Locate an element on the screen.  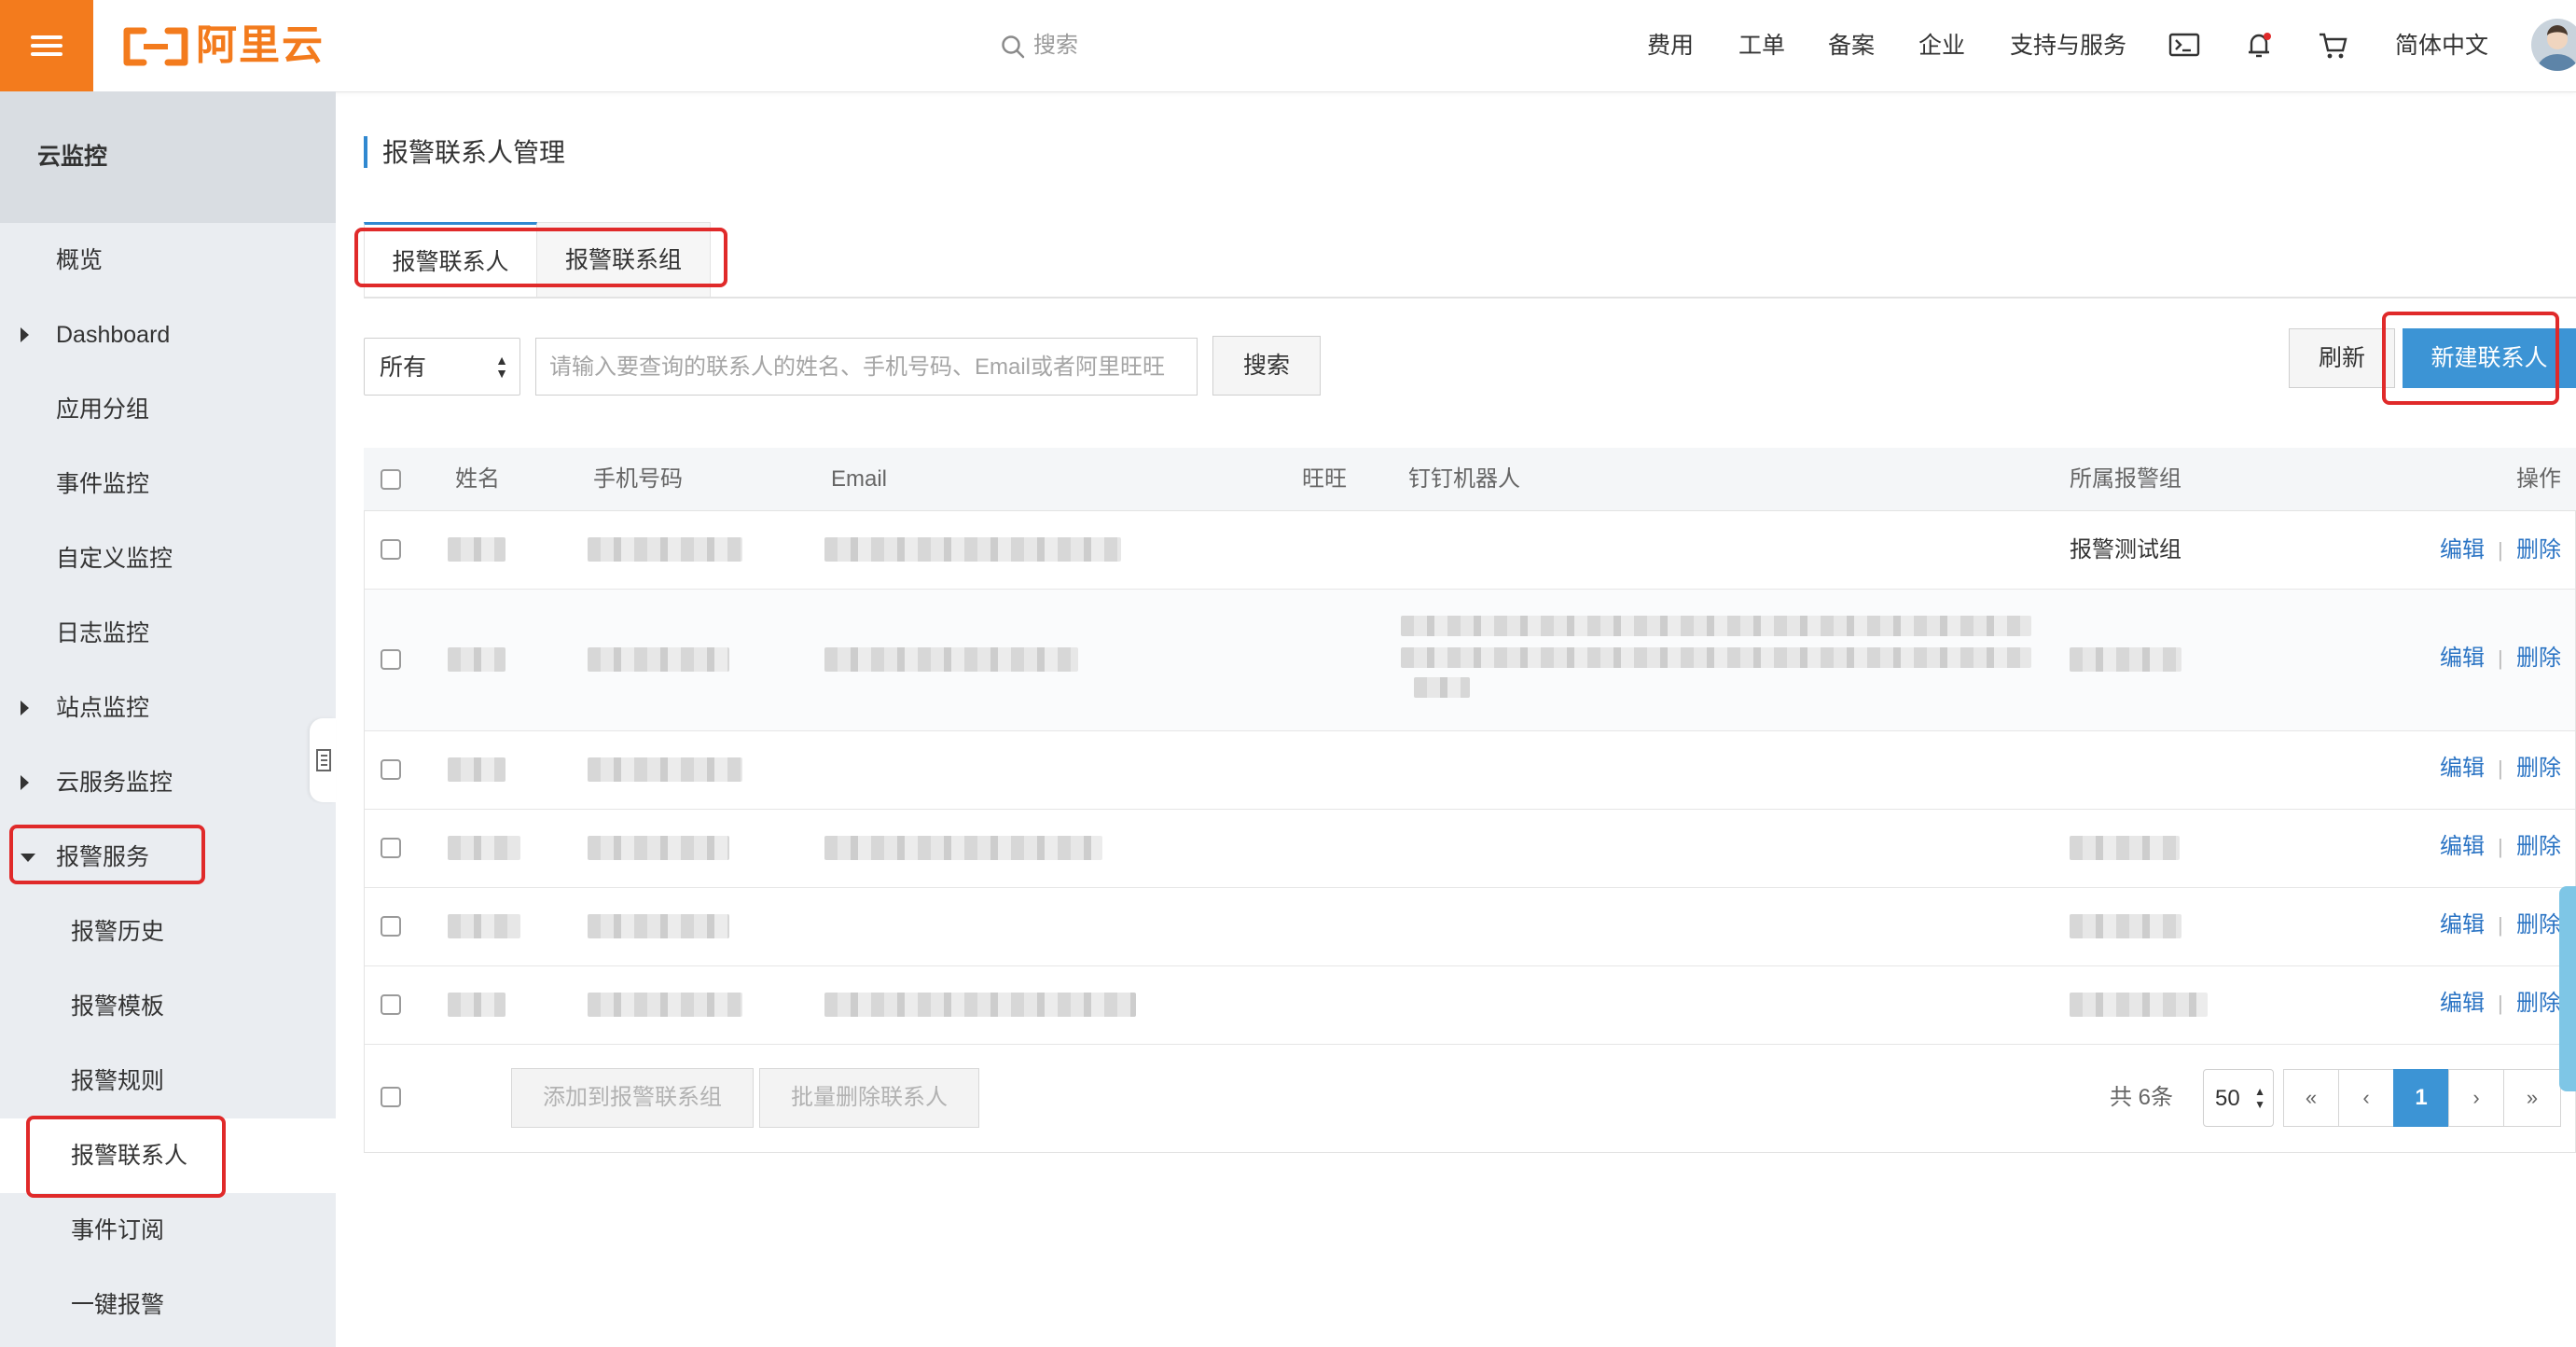
sidebar-item-cloud-service-monitor: 云服务监控 is located at coordinates (168, 782).